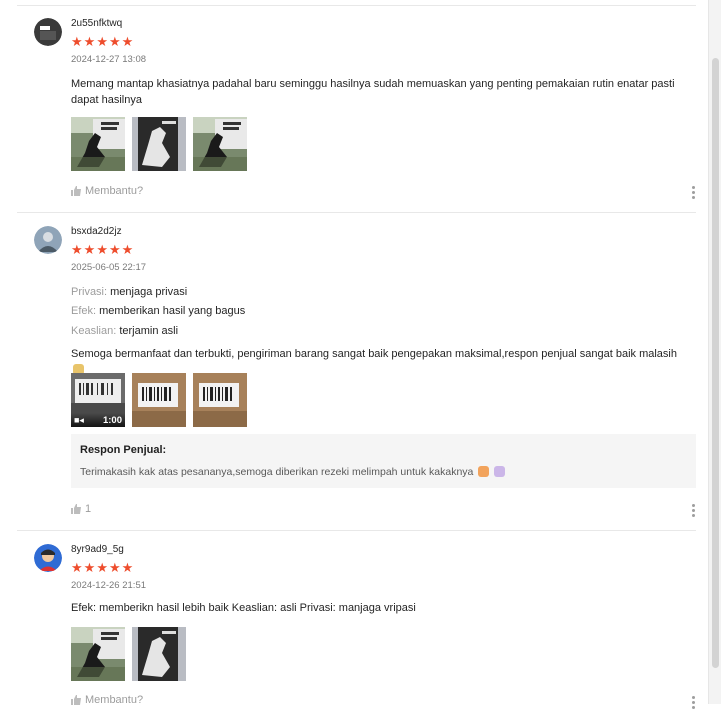 The width and height of the screenshot is (721, 712). Describe the element at coordinates (125, 331) in the screenshot. I see `attribute-keaslian: Keaslian: terjamin asli` at that location.